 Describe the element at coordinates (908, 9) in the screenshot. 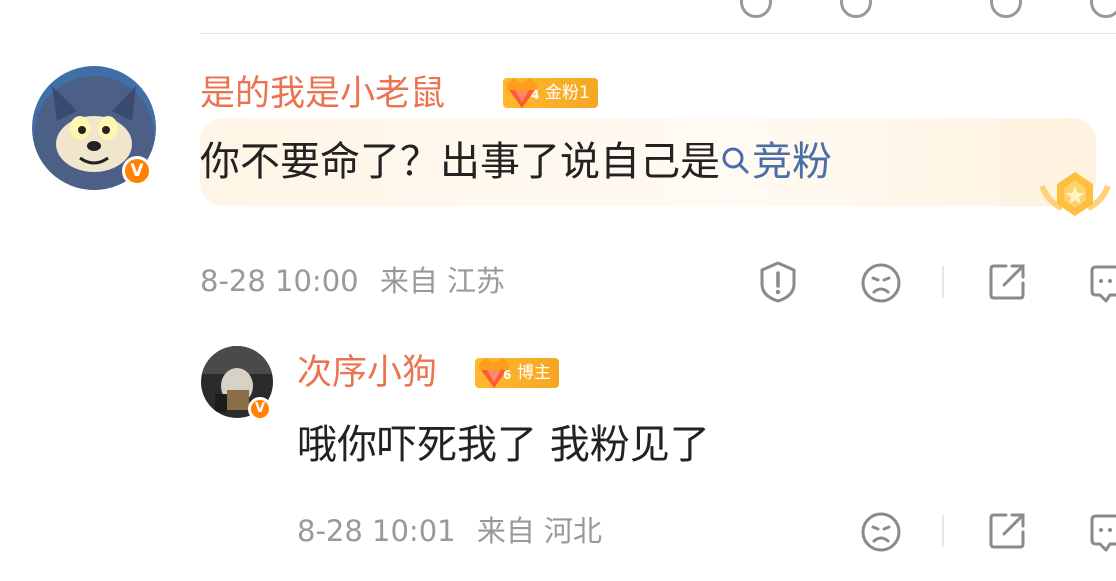

I see `previous-actions-bar` at that location.